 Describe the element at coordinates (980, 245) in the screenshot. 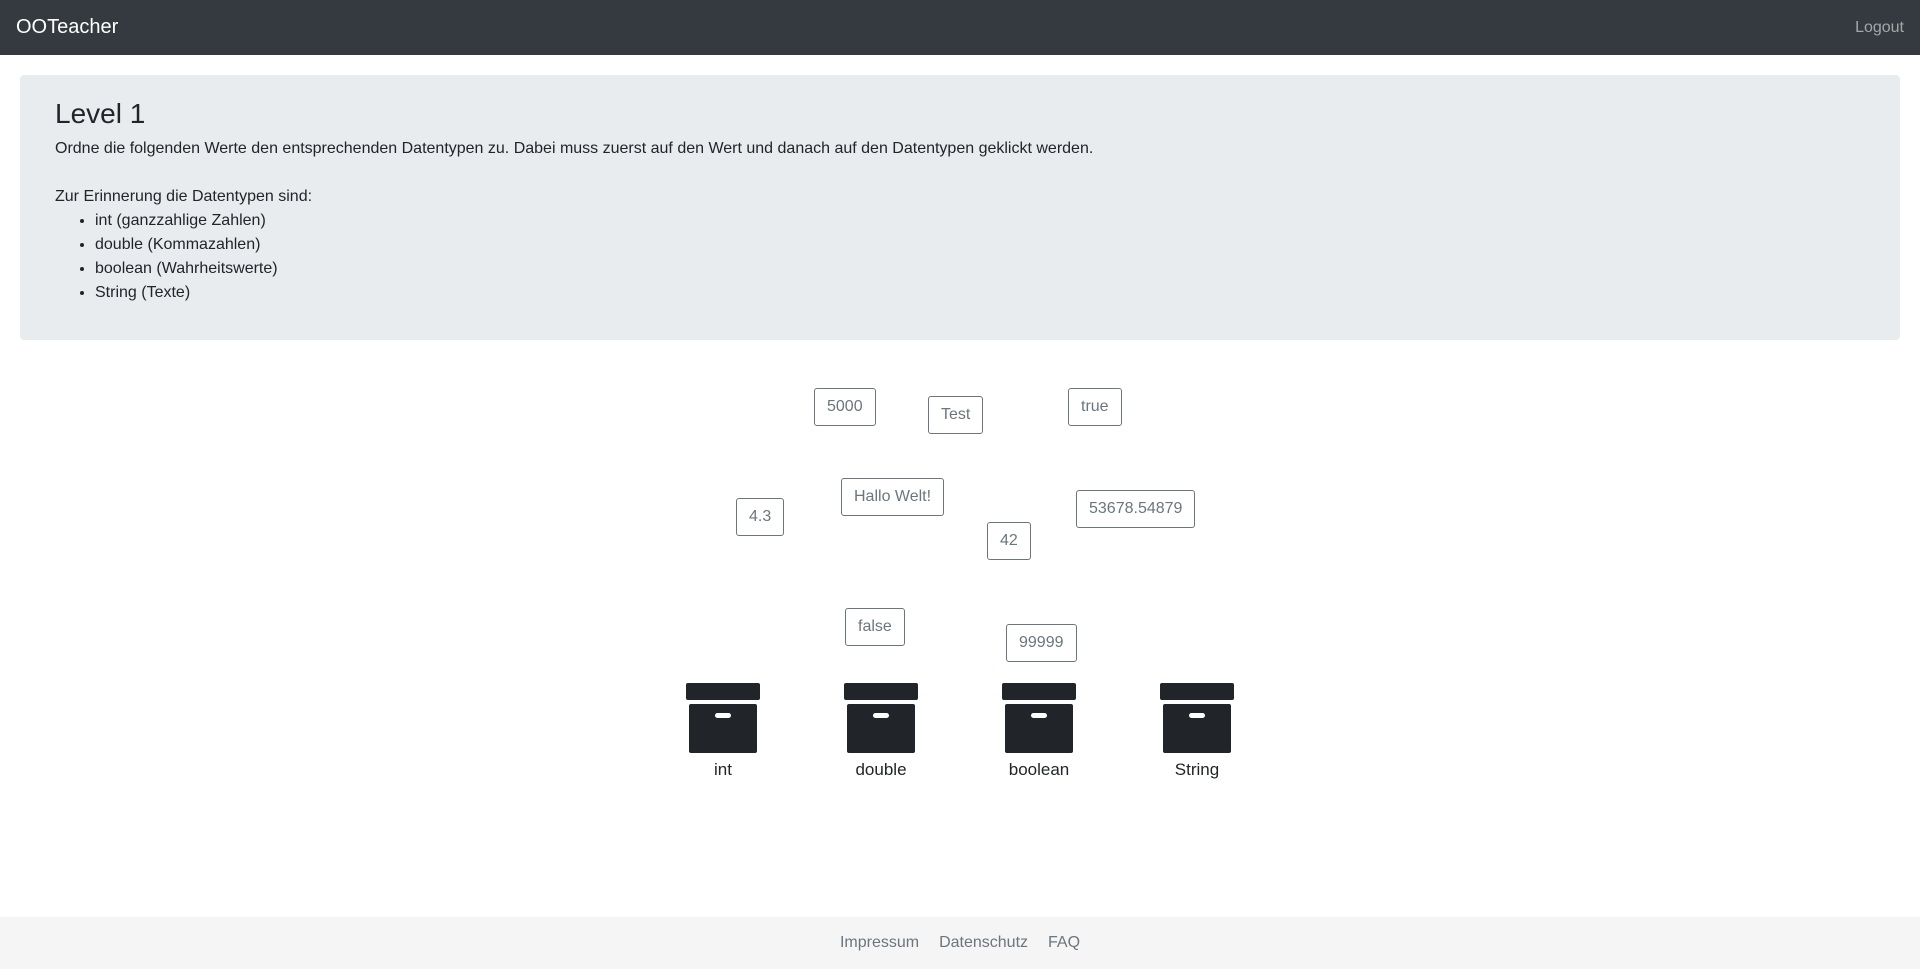

I see `datatype-list-item: double (Kommazahlen)` at that location.